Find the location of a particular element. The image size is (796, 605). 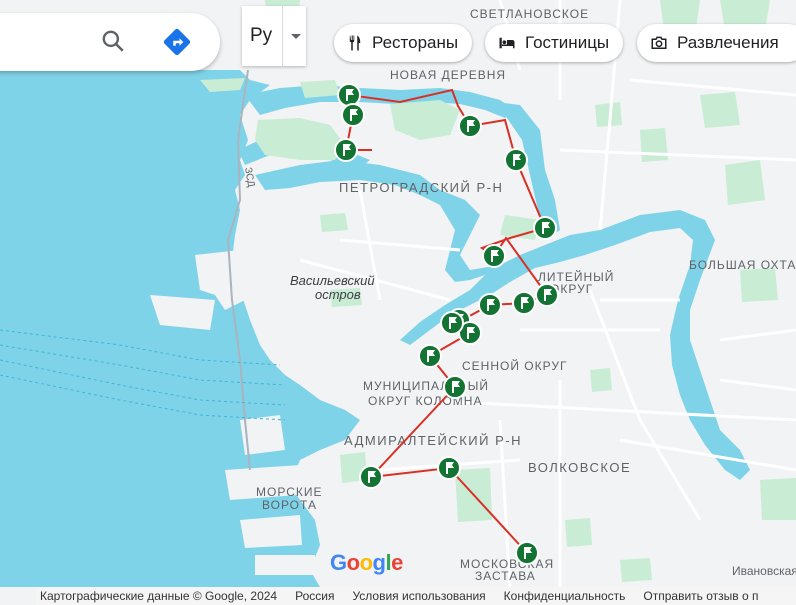

camera-icon is located at coordinates (659, 42).